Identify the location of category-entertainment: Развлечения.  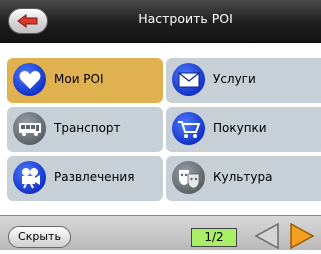
(85, 178).